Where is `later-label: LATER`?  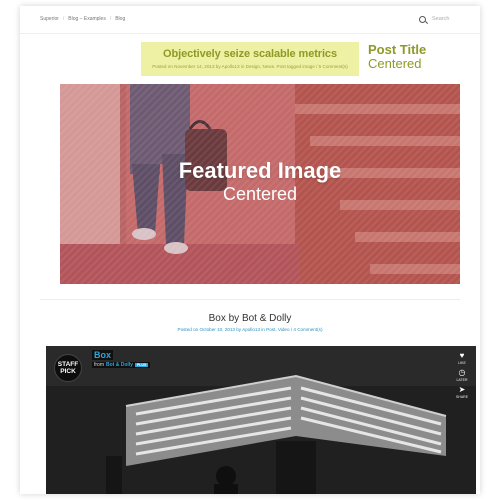 later-label: LATER is located at coordinates (462, 380).